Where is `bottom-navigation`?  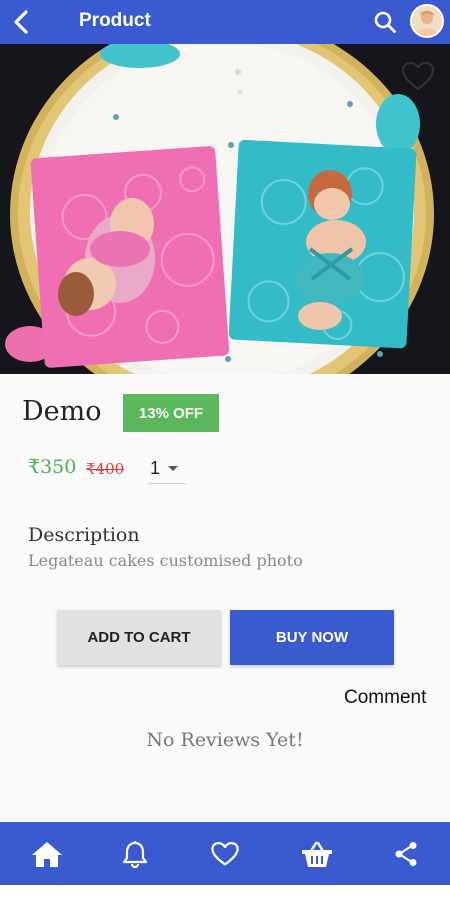 bottom-navigation is located at coordinates (225, 853).